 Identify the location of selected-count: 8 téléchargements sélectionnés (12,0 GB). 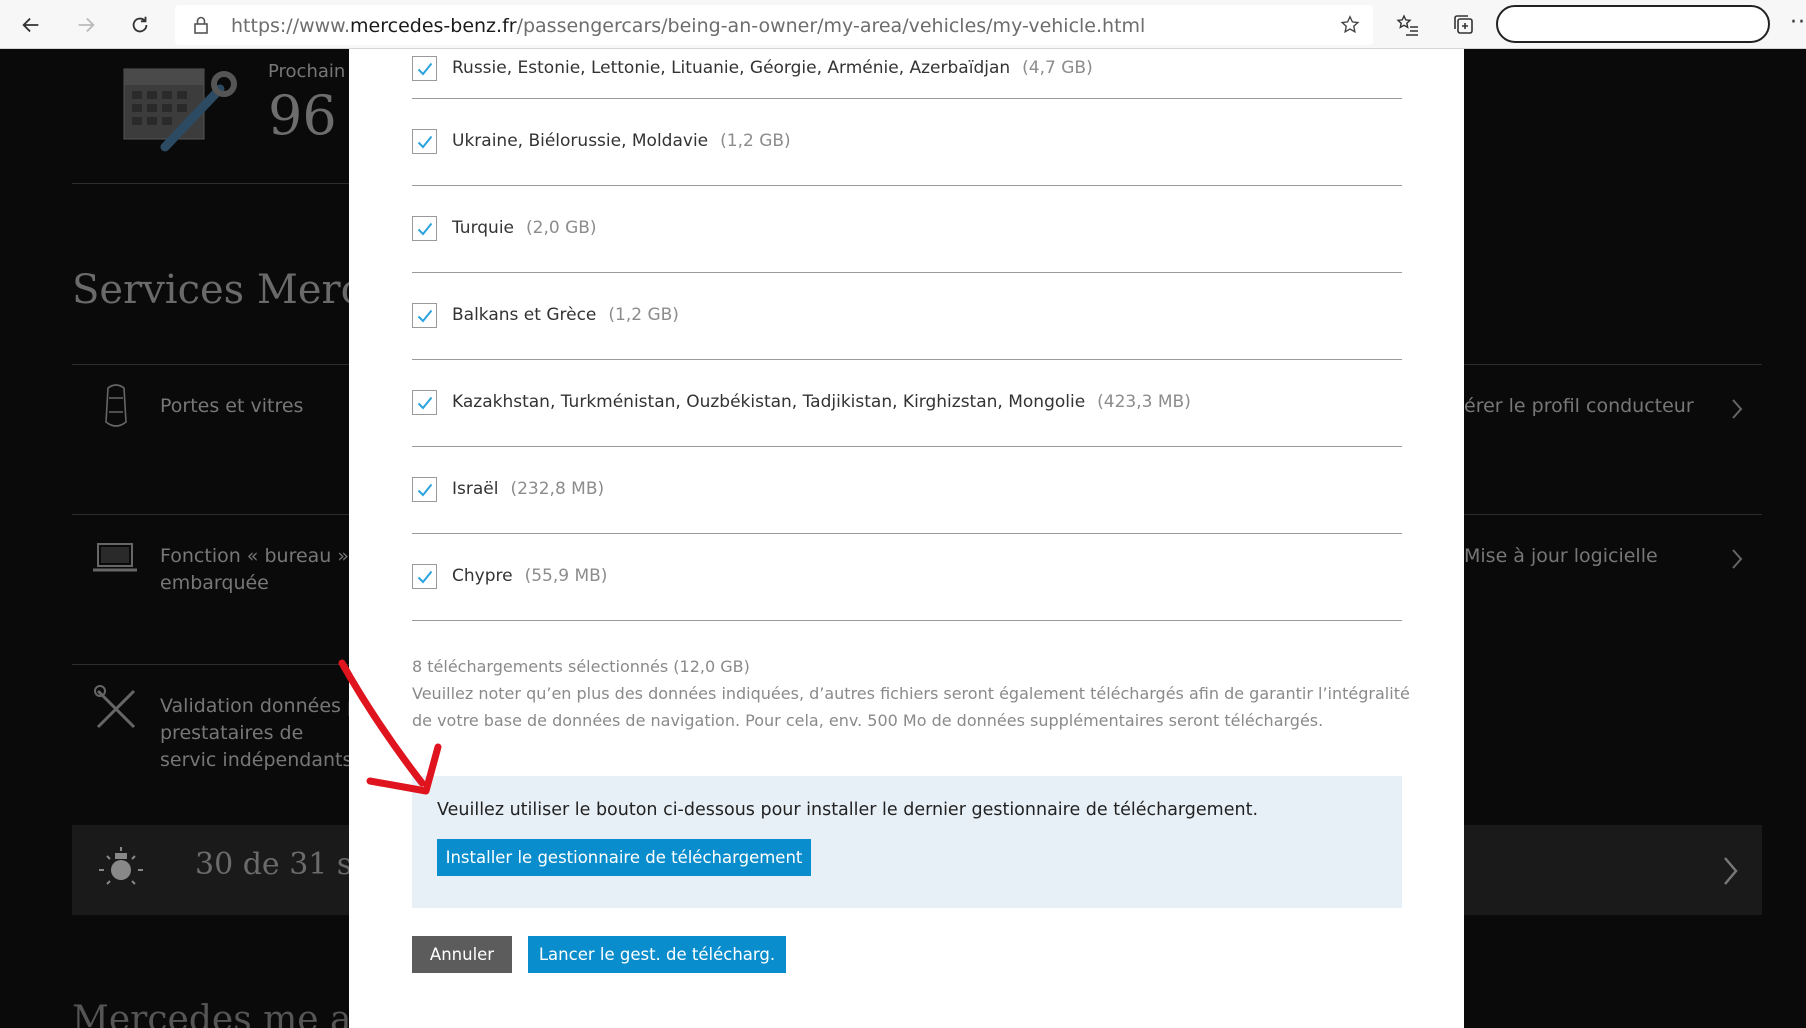
(581, 666).